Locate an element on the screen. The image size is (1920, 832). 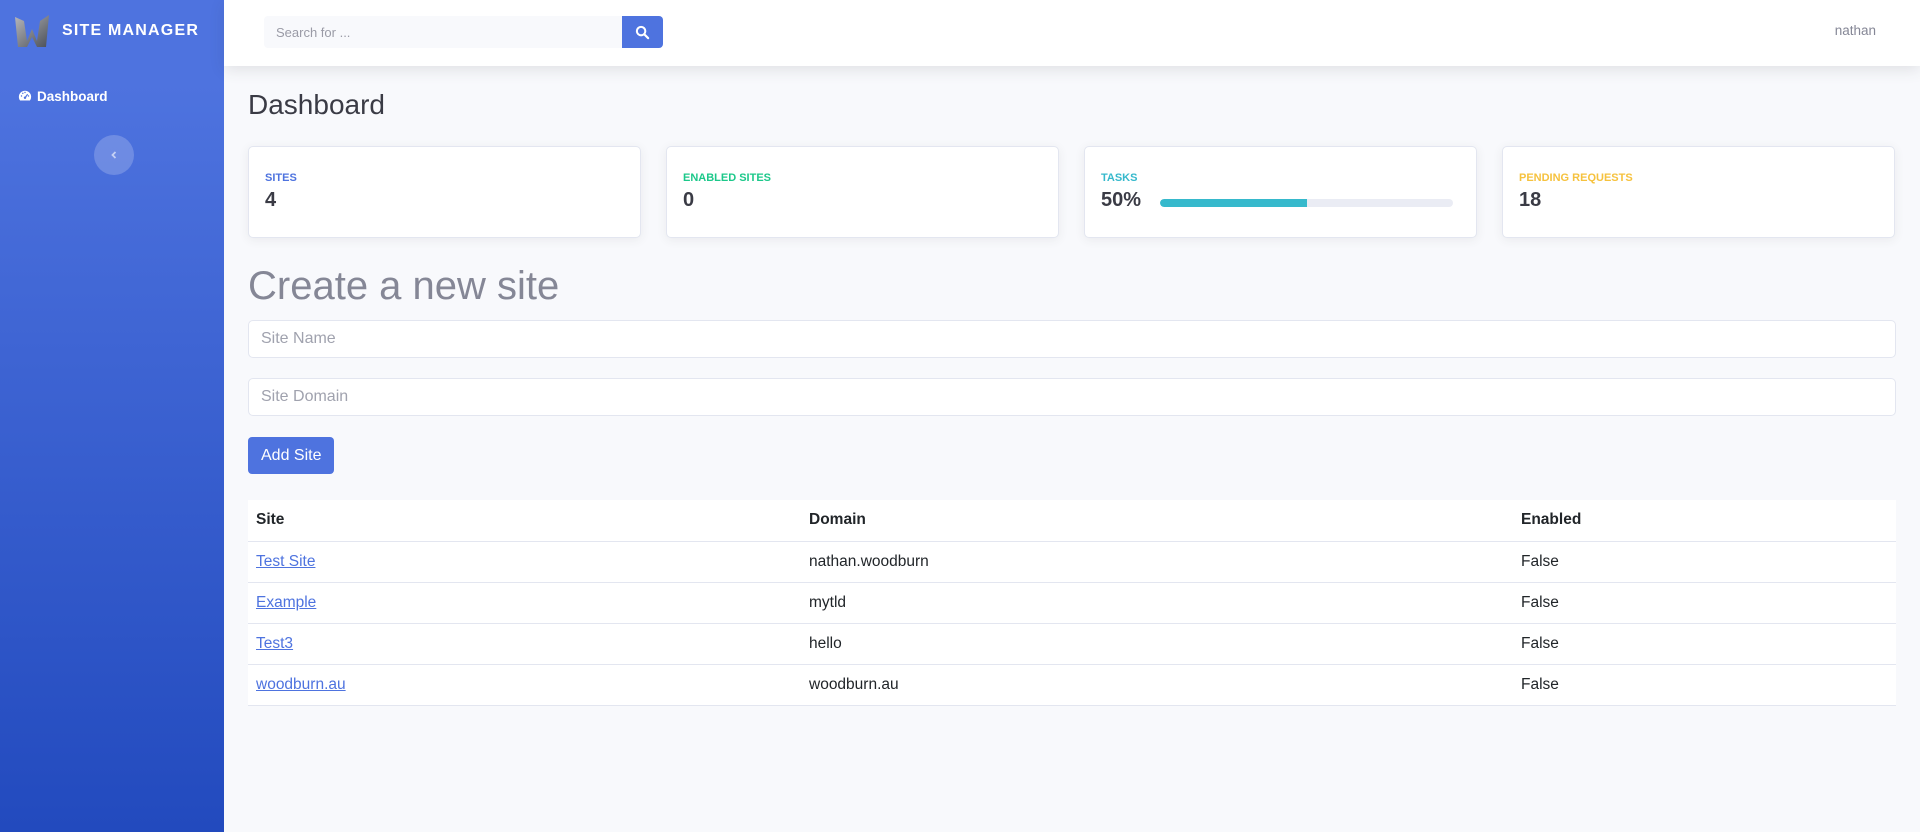
add-site-button: Add Site is located at coordinates (291, 455).